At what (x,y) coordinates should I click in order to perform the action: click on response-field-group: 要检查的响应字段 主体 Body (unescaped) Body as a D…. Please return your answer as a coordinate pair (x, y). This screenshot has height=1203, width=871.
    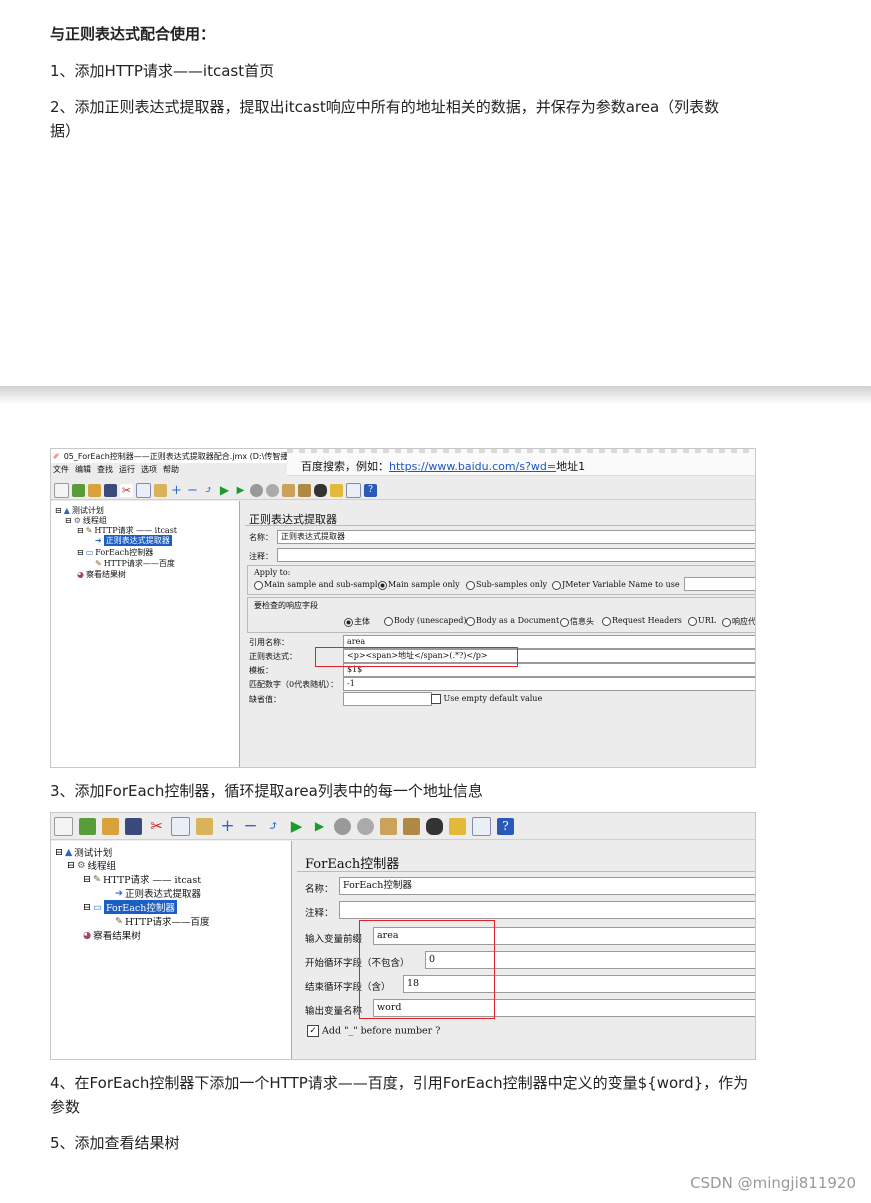
    Looking at the image, I should click on (501, 615).